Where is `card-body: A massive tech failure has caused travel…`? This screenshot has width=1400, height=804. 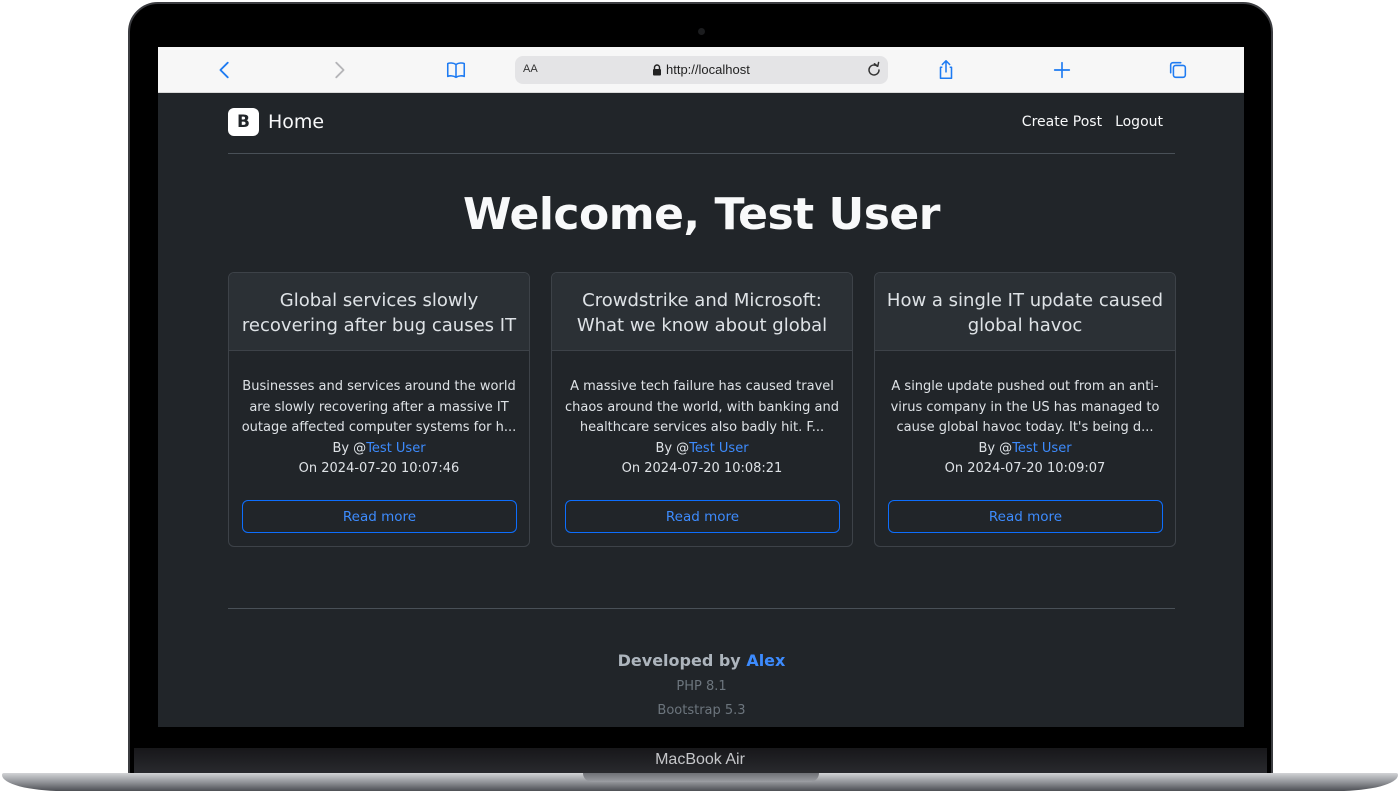 card-body: A massive tech failure has caused travel… is located at coordinates (702, 415).